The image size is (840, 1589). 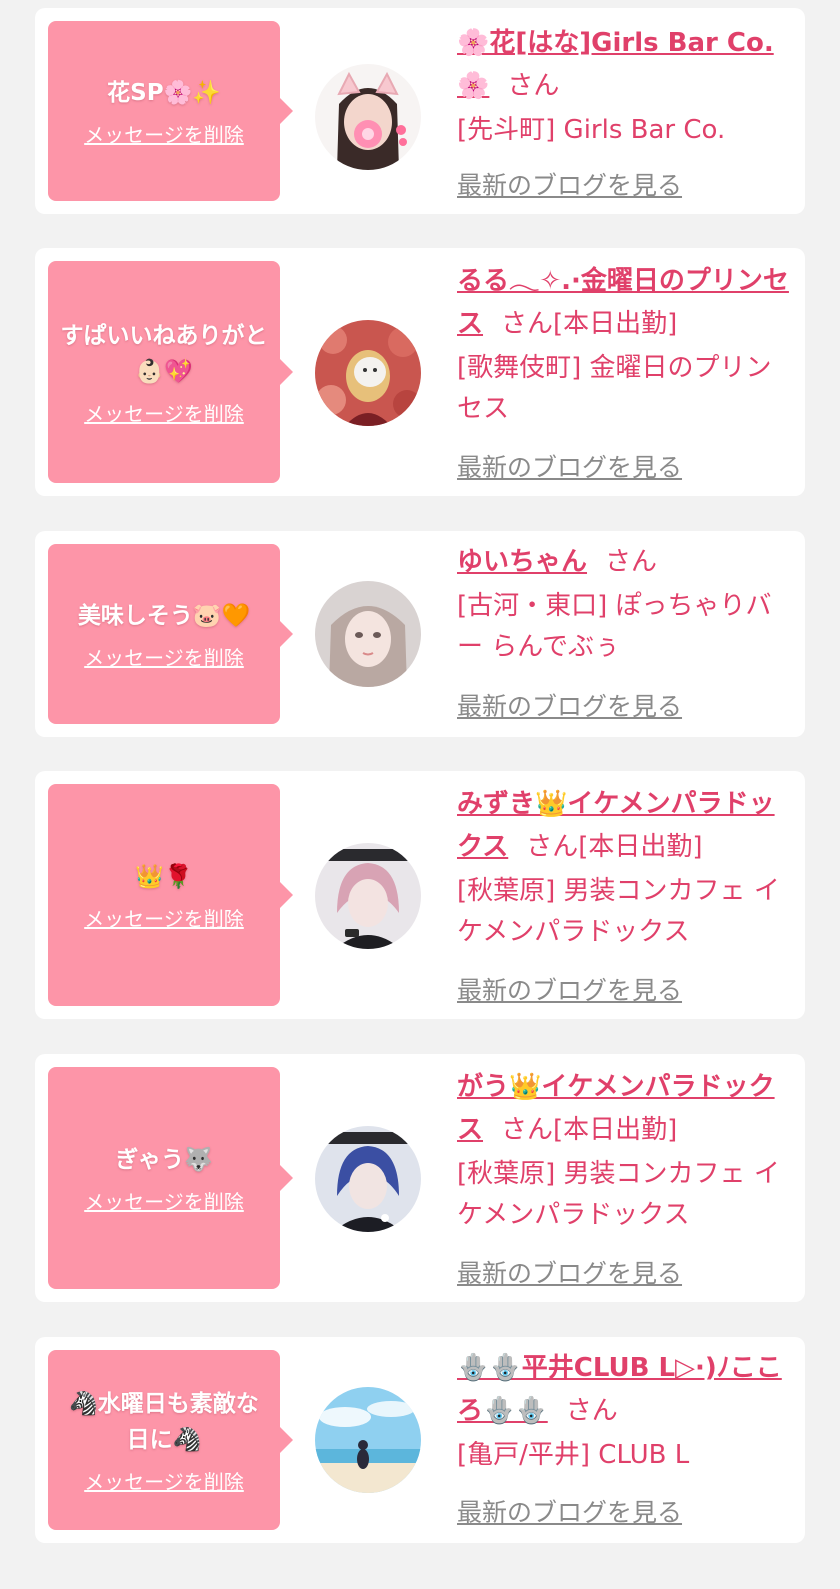 I want to click on message-bubble: 🦓水曜日も素敵な日に🦓 メッセージを削除, so click(x=170, y=1440).